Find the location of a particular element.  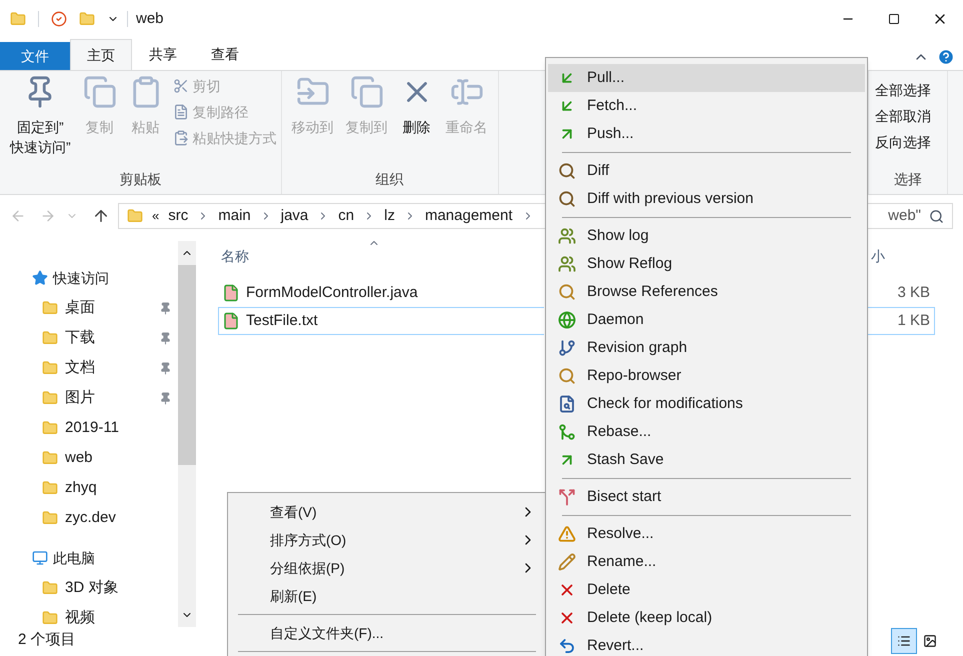

star-icon is located at coordinates (40, 278).